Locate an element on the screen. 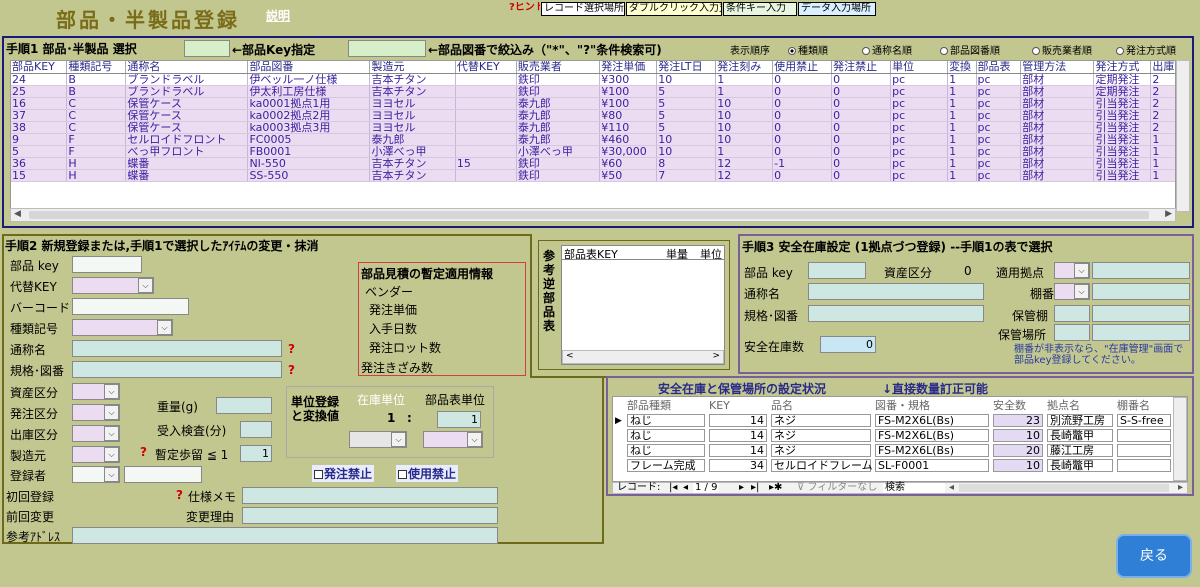  parts-col-header: 出庫 is located at coordinates (1162, 67).